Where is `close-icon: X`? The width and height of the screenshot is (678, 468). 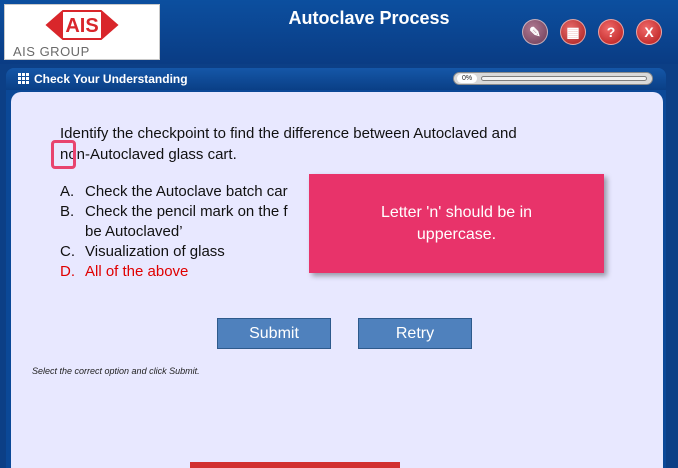
close-icon: X is located at coordinates (649, 32).